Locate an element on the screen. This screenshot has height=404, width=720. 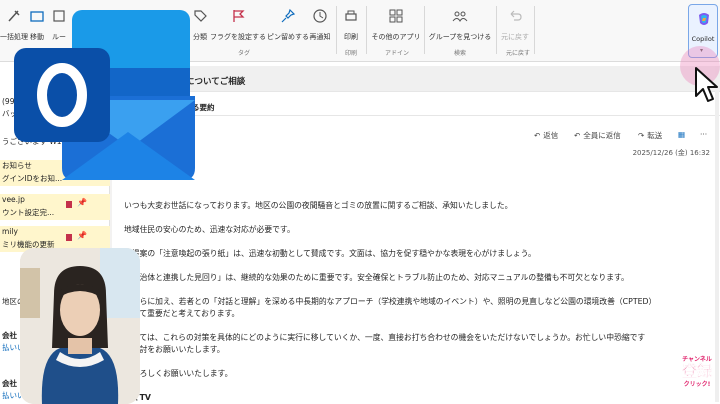
more-options-icon: ··· is located at coordinates (703, 134).